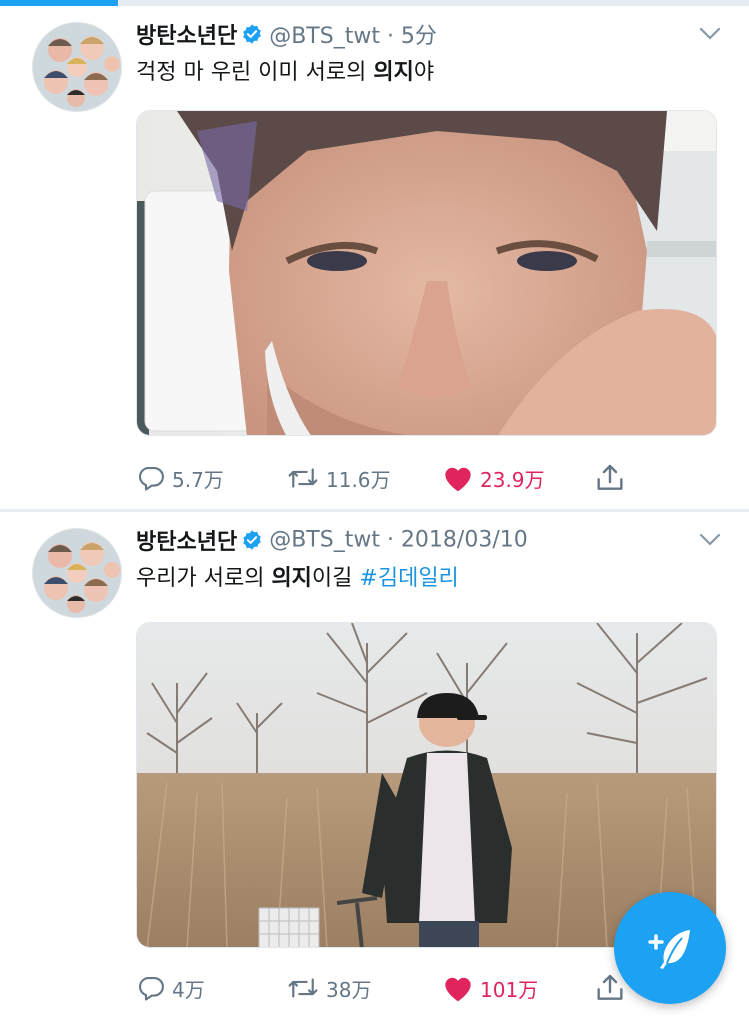 Image resolution: width=749 pixels, height=1020 pixels. Describe the element at coordinates (335, 578) in the screenshot. I see `tweet-text-part: 이길` at that location.